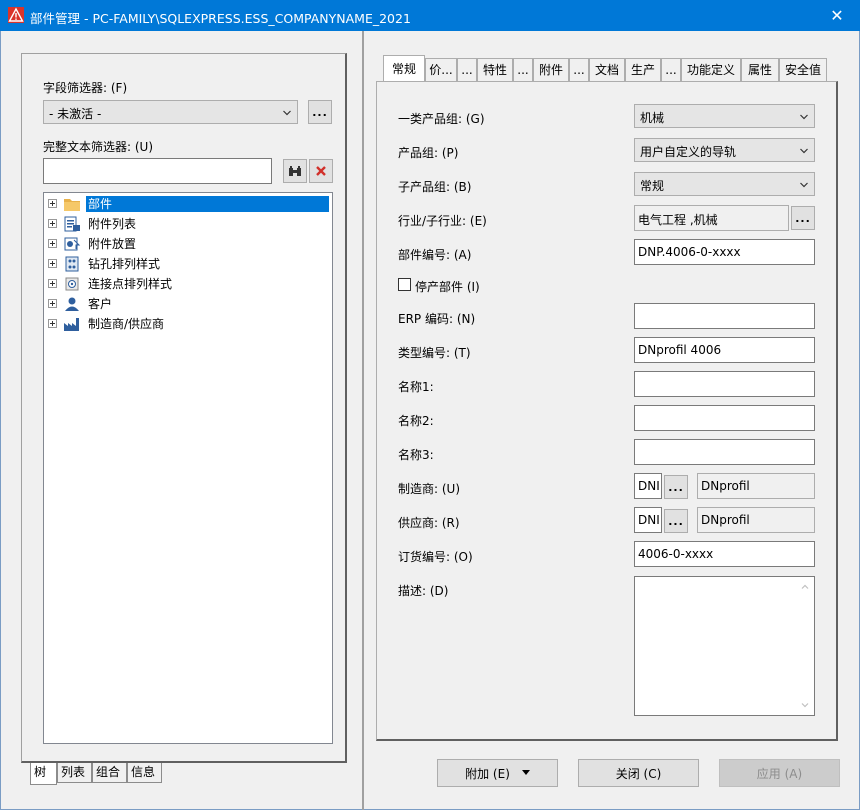 The width and height of the screenshot is (860, 810). What do you see at coordinates (756, 486) in the screenshot?
I see `manufacturer-name-field: DNprofil` at bounding box center [756, 486].